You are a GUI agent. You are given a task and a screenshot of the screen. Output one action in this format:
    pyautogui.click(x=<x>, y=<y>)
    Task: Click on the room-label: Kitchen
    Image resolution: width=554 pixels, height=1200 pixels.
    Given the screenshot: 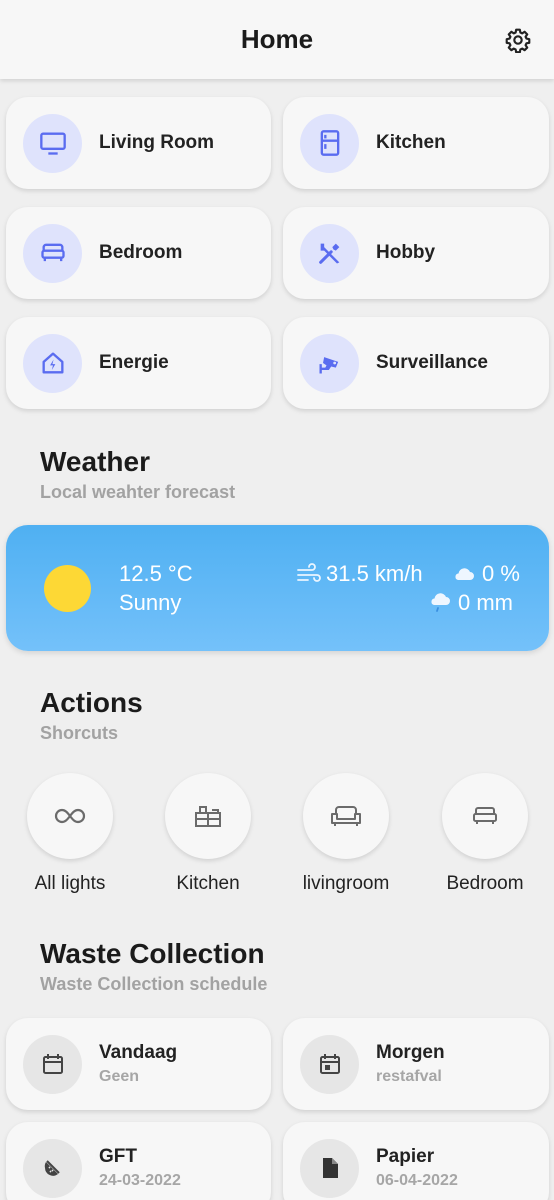 What is the action you would take?
    pyautogui.click(x=411, y=142)
    